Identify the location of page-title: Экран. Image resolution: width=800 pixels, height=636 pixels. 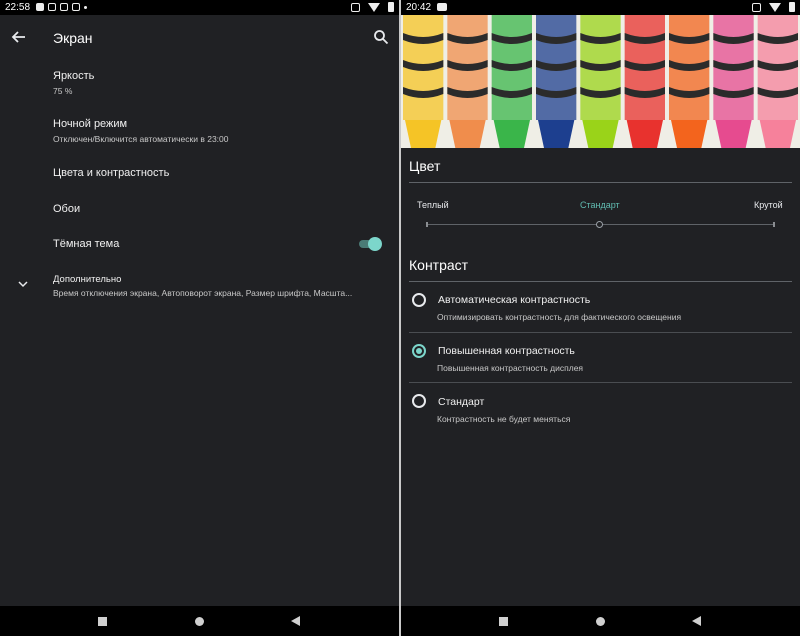
(73, 38).